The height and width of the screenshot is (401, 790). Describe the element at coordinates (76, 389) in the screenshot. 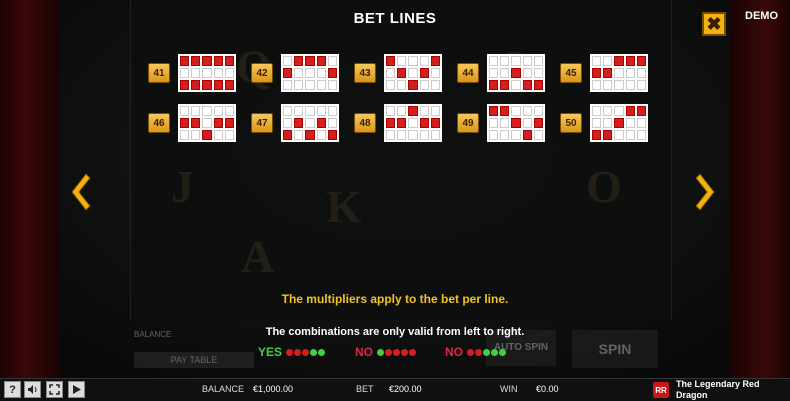

I see `play-button` at that location.